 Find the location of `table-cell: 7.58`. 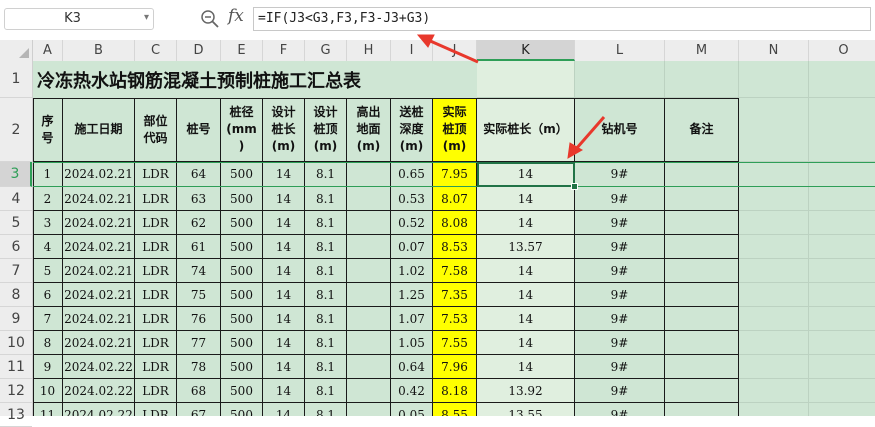

table-cell: 7.58 is located at coordinates (455, 271).